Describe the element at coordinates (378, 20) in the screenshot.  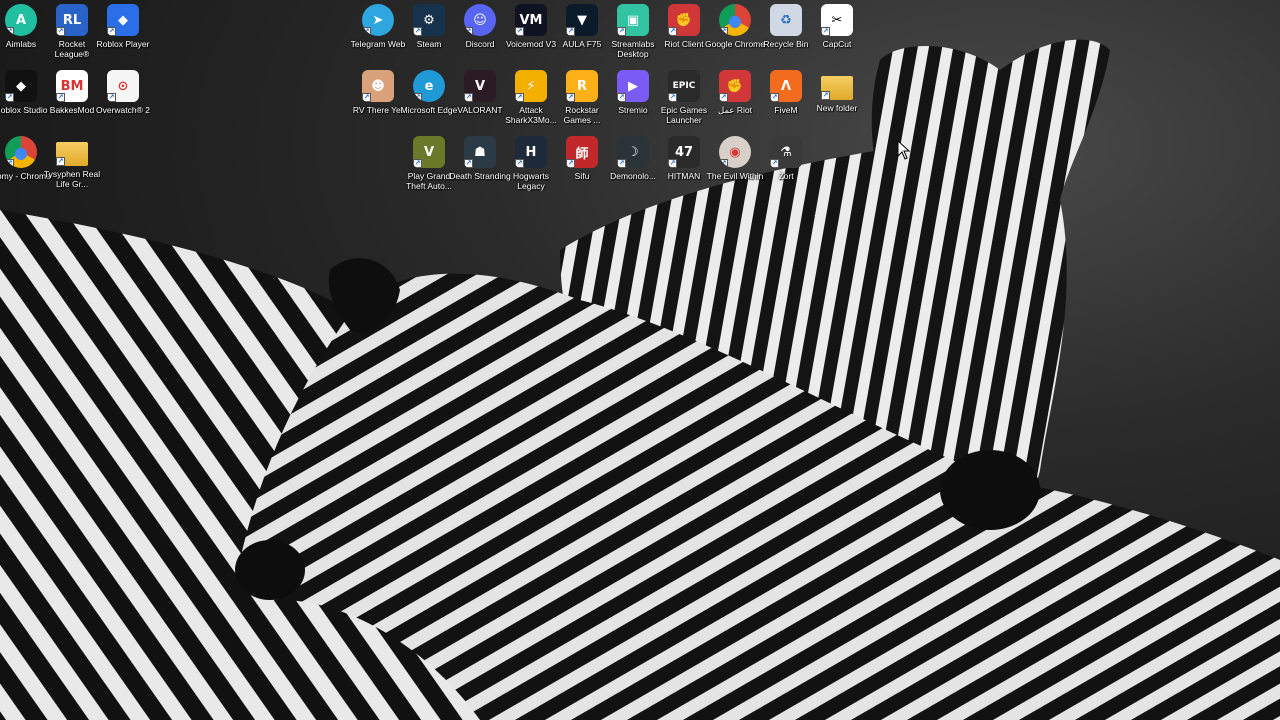
I see `telegram-icon: ➤ ↗` at that location.